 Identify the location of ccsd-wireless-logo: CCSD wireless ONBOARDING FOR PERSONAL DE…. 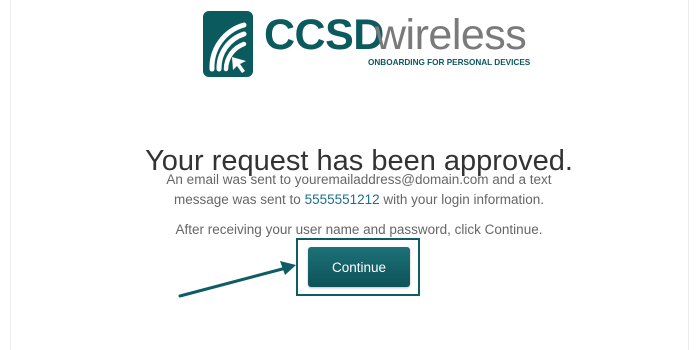
(365, 43).